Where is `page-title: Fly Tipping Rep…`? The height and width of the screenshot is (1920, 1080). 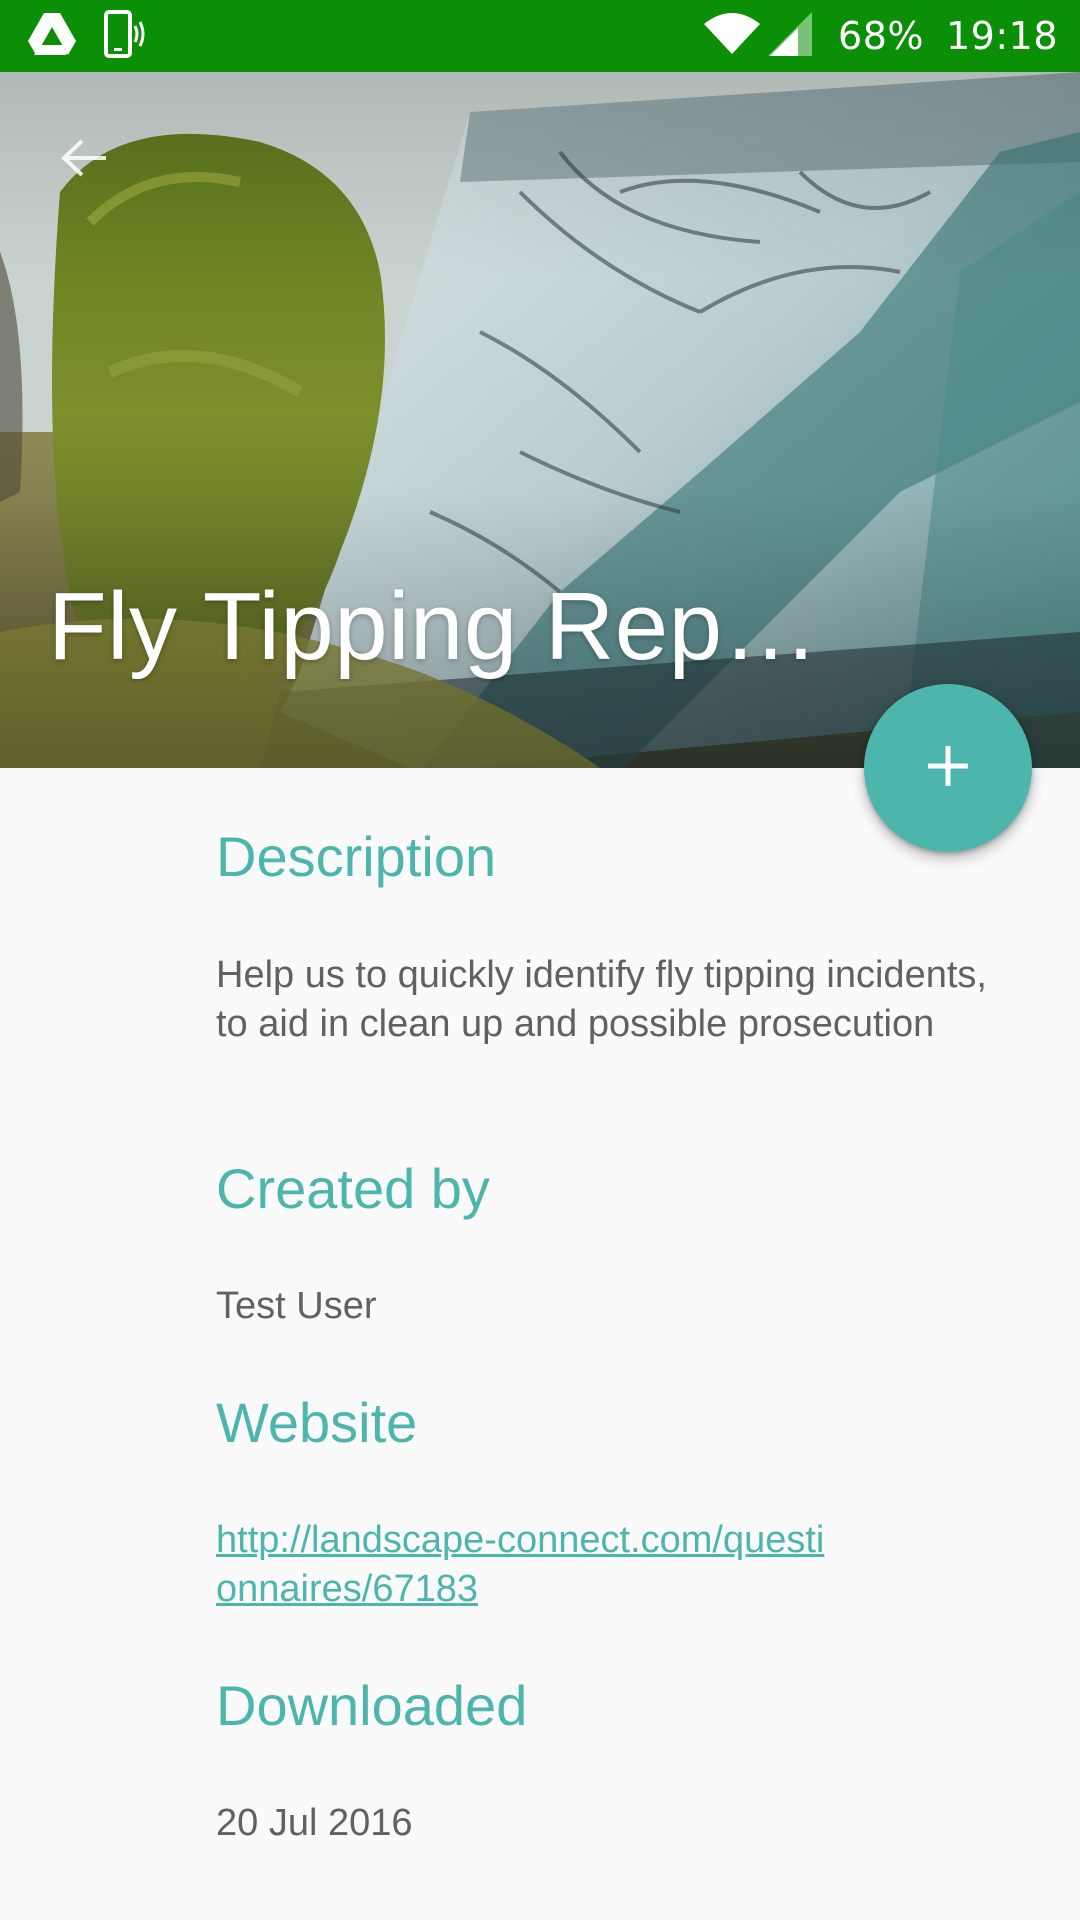 page-title: Fly Tipping Rep… is located at coordinates (433, 626).